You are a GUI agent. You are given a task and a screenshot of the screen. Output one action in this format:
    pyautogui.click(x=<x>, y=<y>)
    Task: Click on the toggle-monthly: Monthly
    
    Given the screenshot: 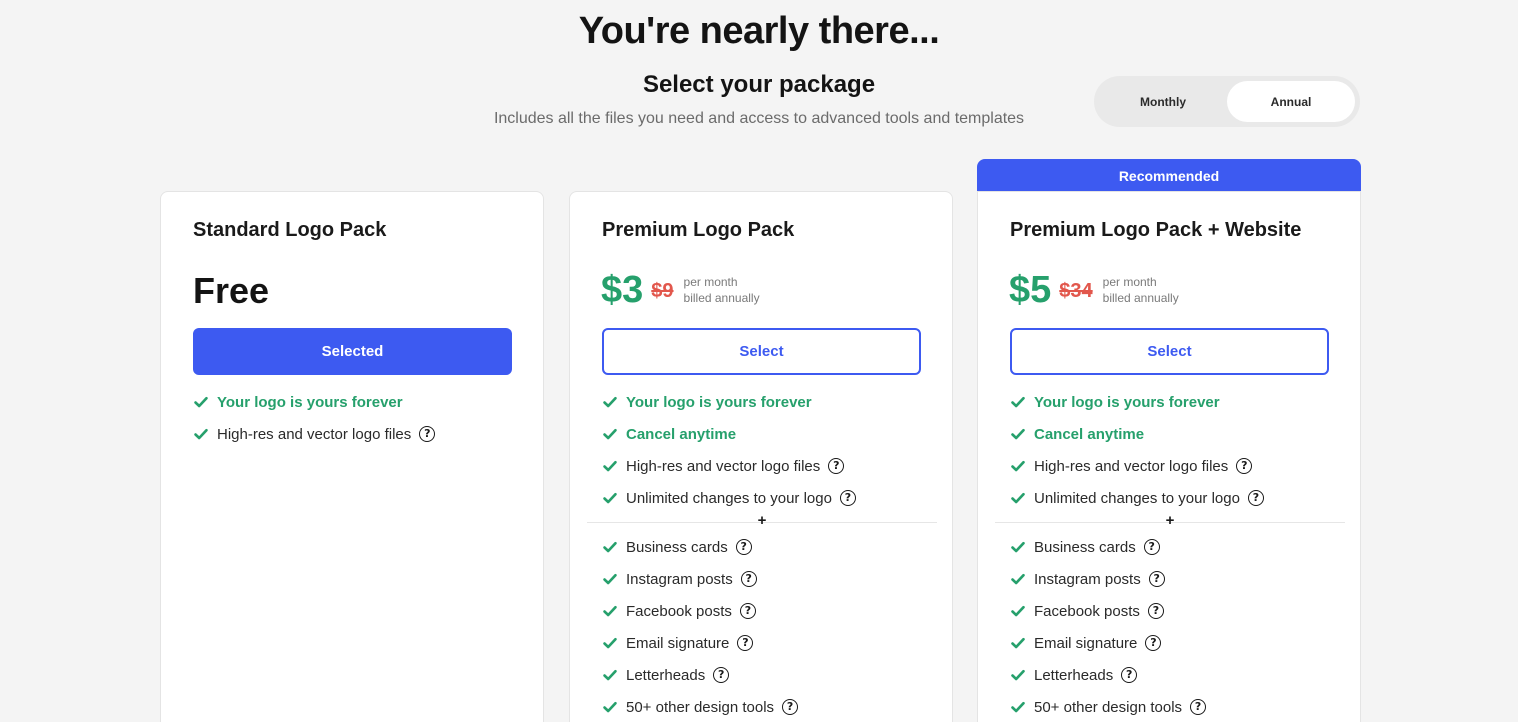 What is the action you would take?
    pyautogui.click(x=1163, y=101)
    